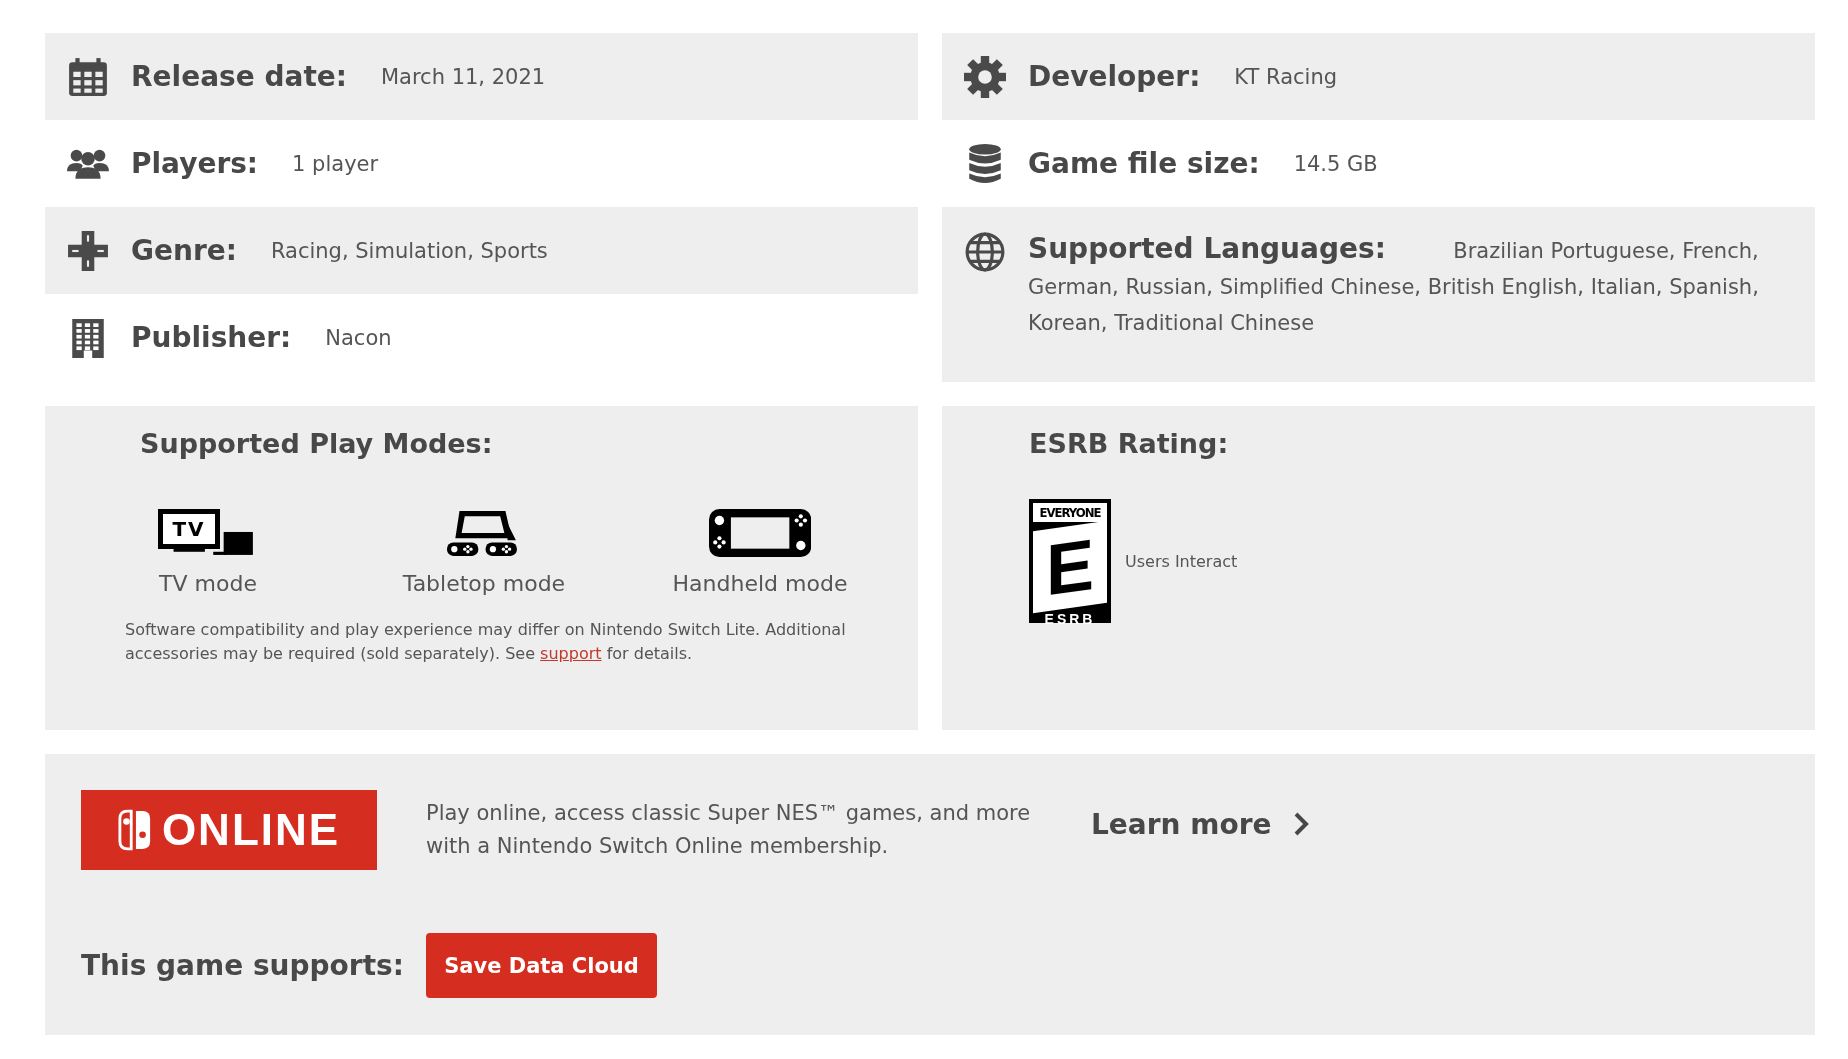 This screenshot has width=1848, height=1059. What do you see at coordinates (1200, 824) in the screenshot?
I see `learn-more-link: Learn more` at bounding box center [1200, 824].